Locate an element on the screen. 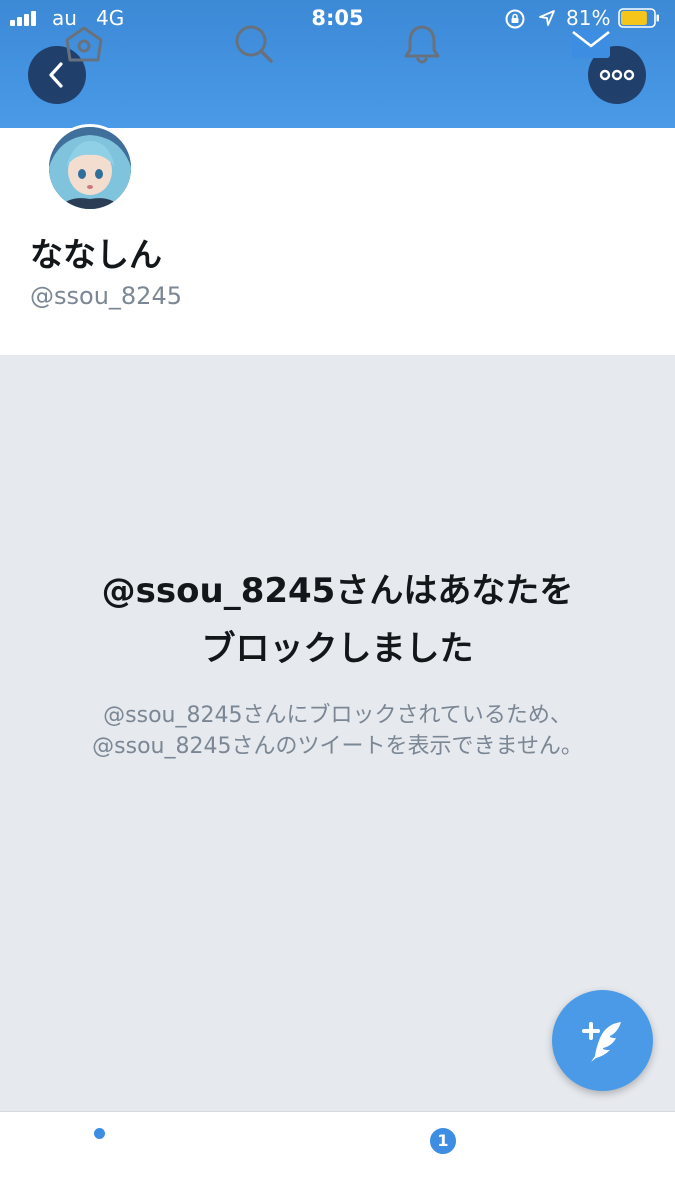 The height and width of the screenshot is (1200, 675). ellipsis-icon is located at coordinates (617, 75).